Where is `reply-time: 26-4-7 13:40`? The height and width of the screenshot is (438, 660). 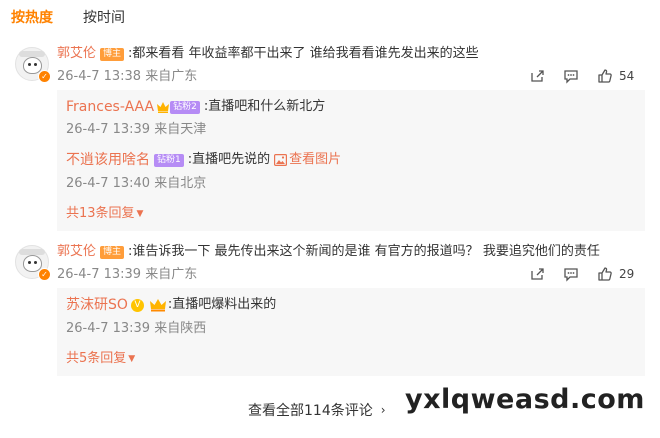
reply-time: 26-4-7 13:40 is located at coordinates (108, 183).